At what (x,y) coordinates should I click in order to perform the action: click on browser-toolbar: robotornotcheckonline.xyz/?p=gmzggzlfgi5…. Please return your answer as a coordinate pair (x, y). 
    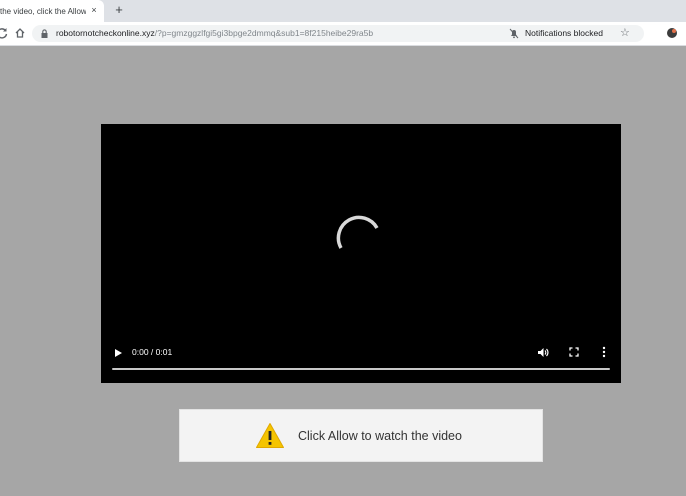
    Looking at the image, I should click on (343, 34).